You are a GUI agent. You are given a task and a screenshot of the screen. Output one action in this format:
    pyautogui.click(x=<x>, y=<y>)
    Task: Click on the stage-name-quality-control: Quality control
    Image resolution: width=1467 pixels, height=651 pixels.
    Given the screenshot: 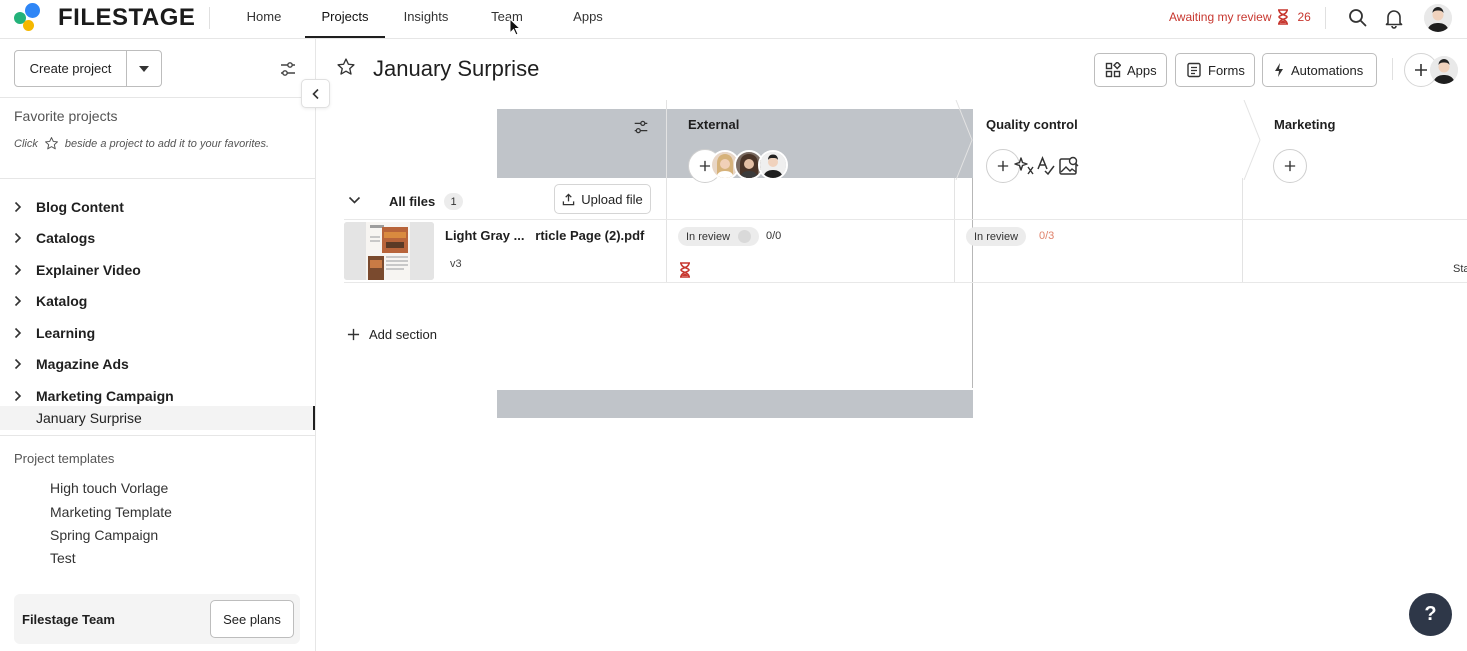 What is the action you would take?
    pyautogui.click(x=1032, y=124)
    